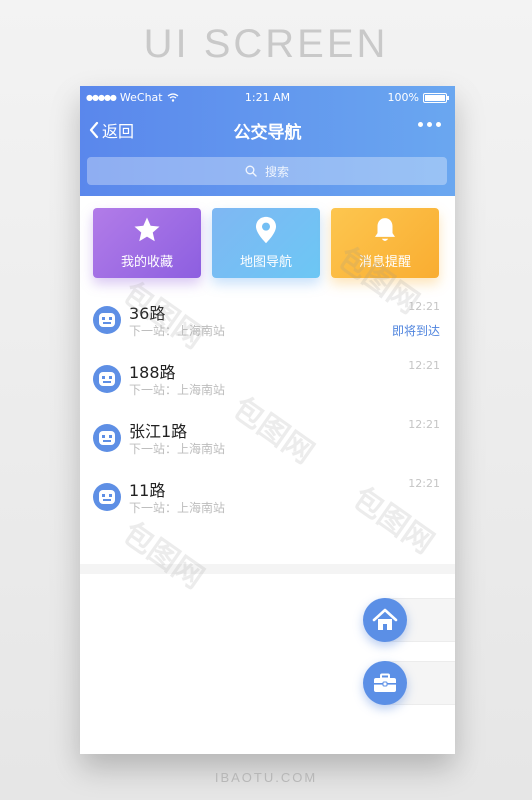  Describe the element at coordinates (267, 327) in the screenshot. I see `route-item: 36路 下一站：上海南站 12:21 即将到达` at that location.